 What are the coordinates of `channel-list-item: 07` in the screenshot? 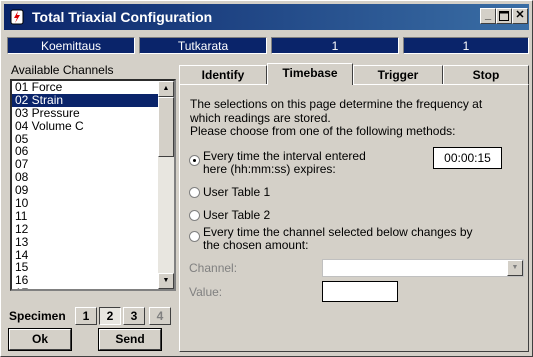 It's located at (85, 164).